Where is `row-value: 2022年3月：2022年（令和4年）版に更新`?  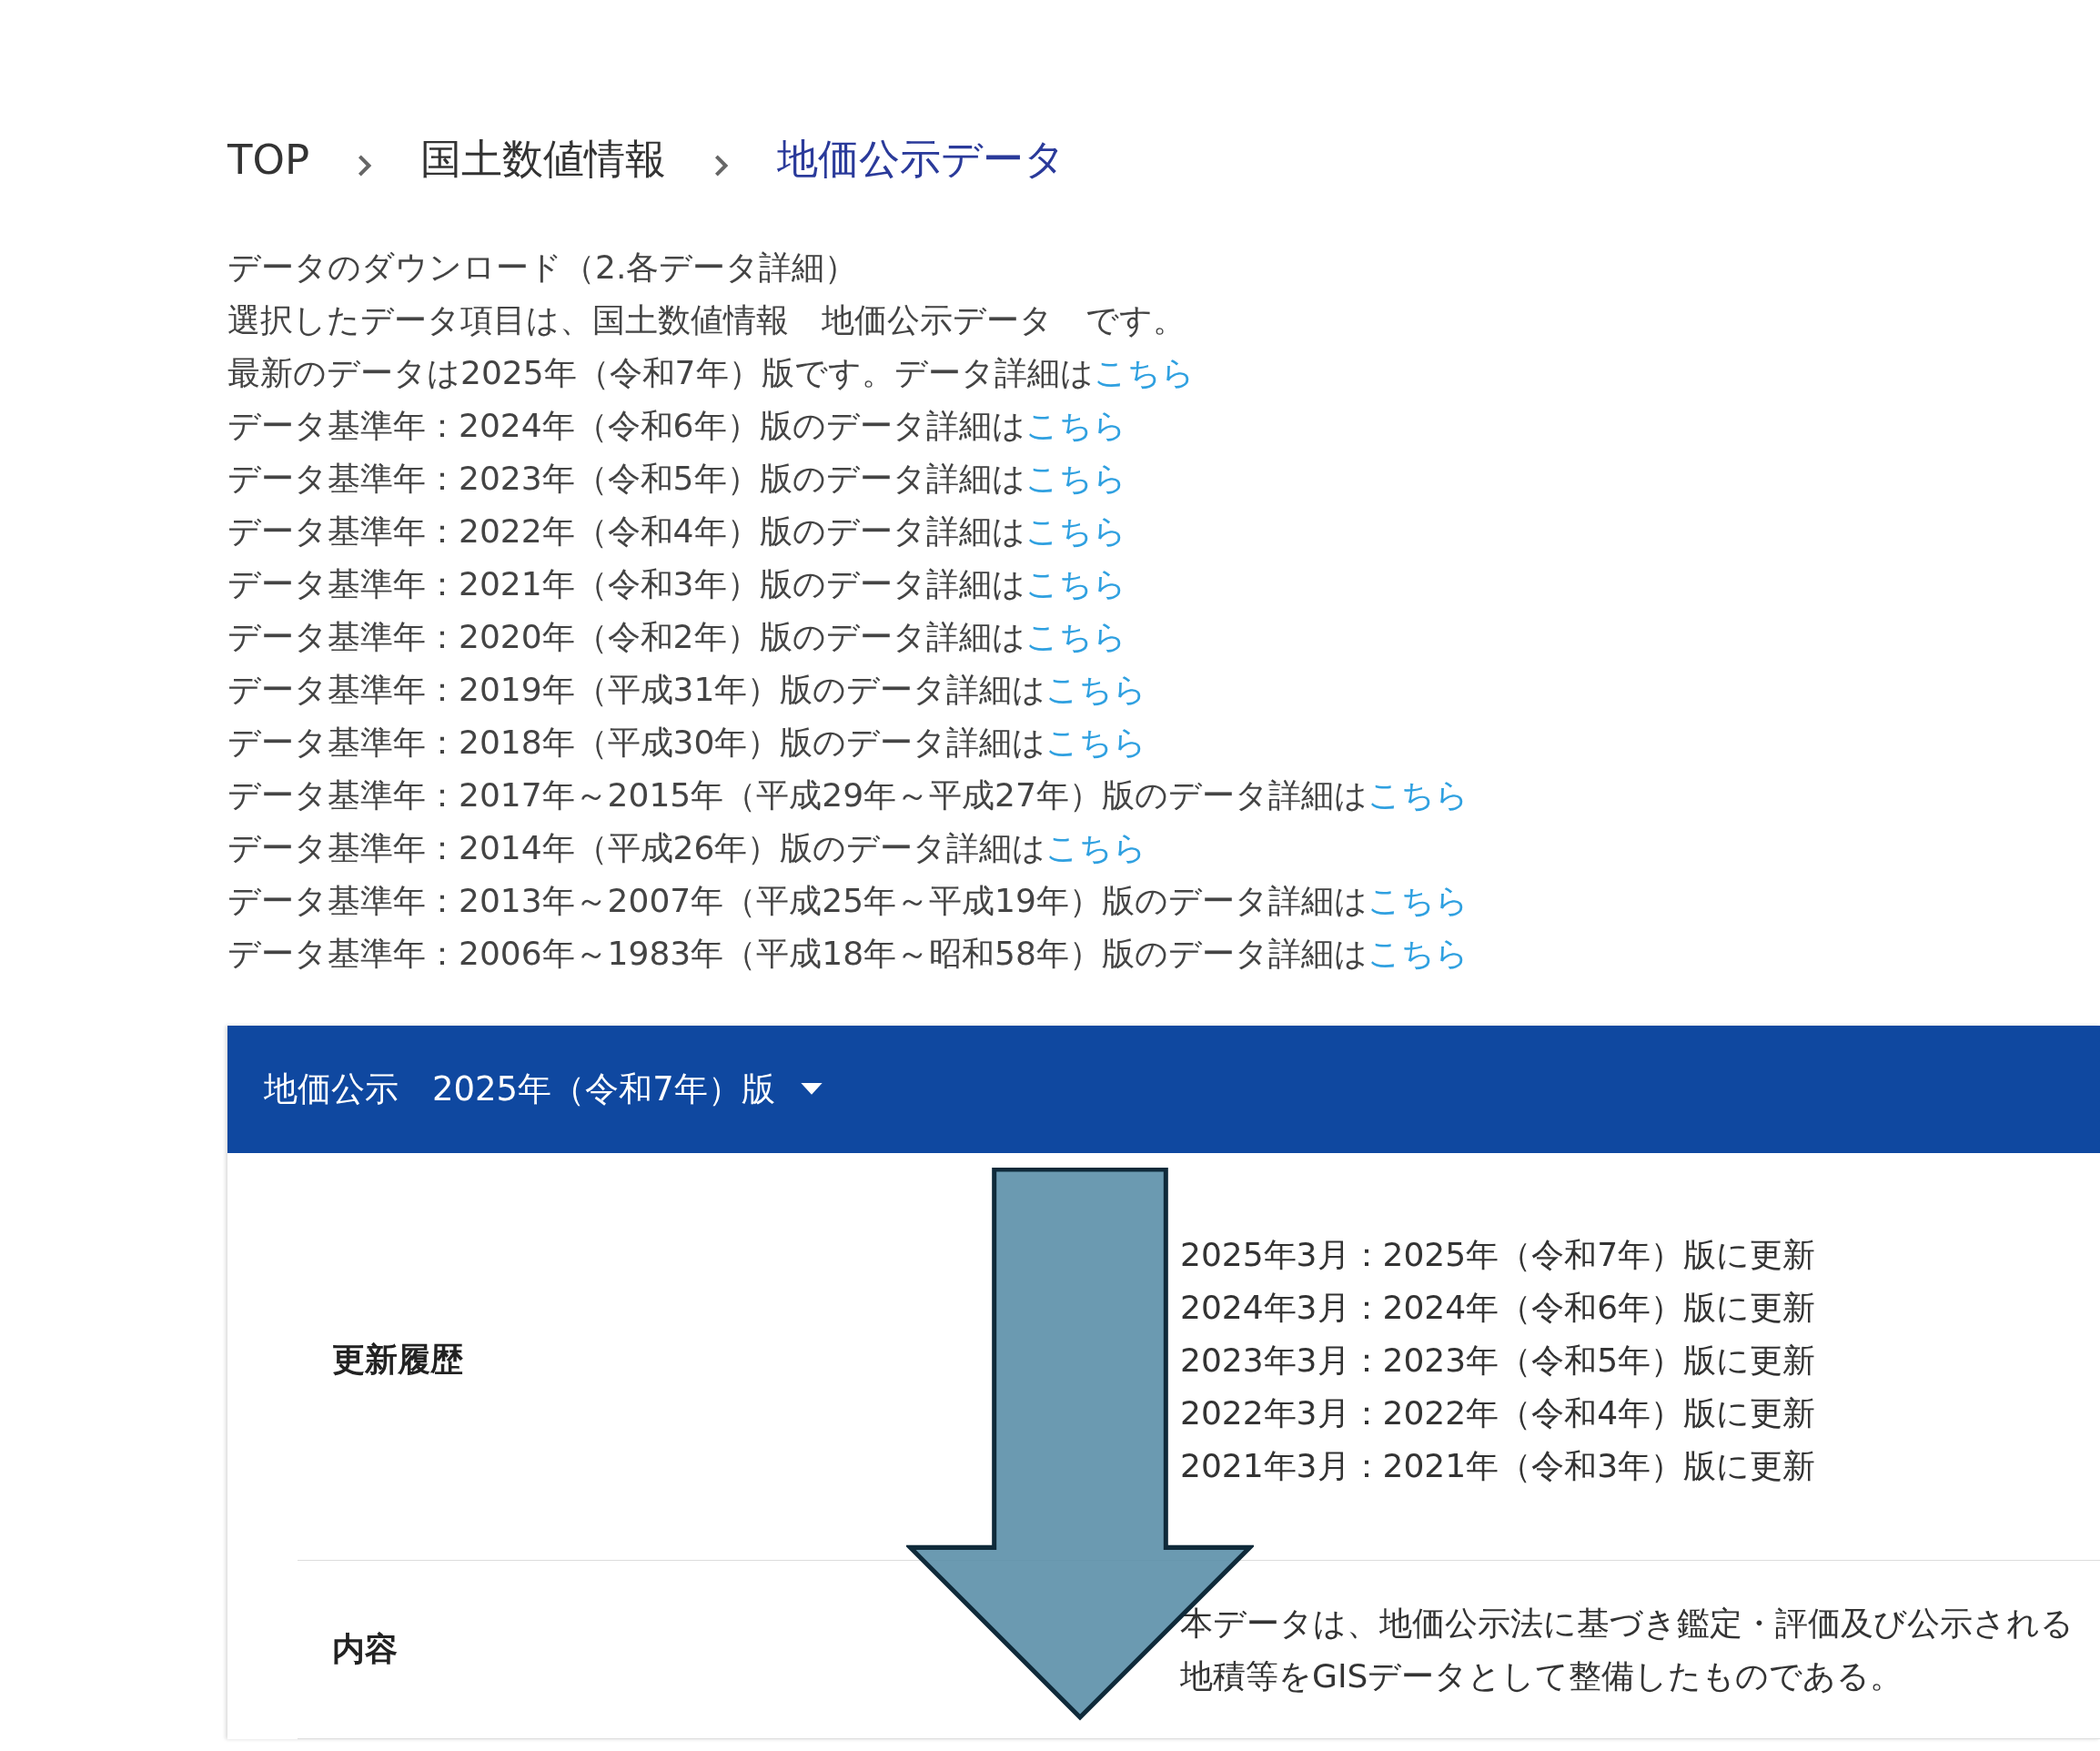 row-value: 2022年3月：2022年（令和4年）版に更新 is located at coordinates (1498, 1412).